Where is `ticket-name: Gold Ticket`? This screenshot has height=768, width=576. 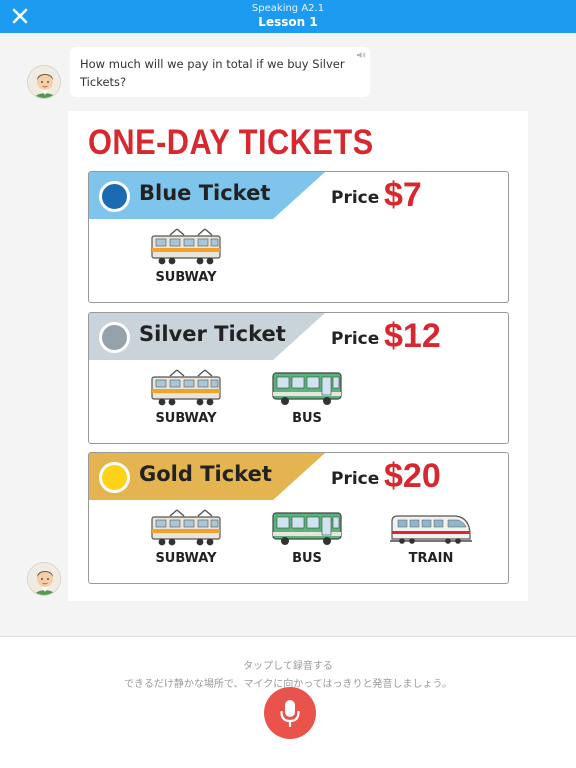
ticket-name: Gold Ticket is located at coordinates (205, 474).